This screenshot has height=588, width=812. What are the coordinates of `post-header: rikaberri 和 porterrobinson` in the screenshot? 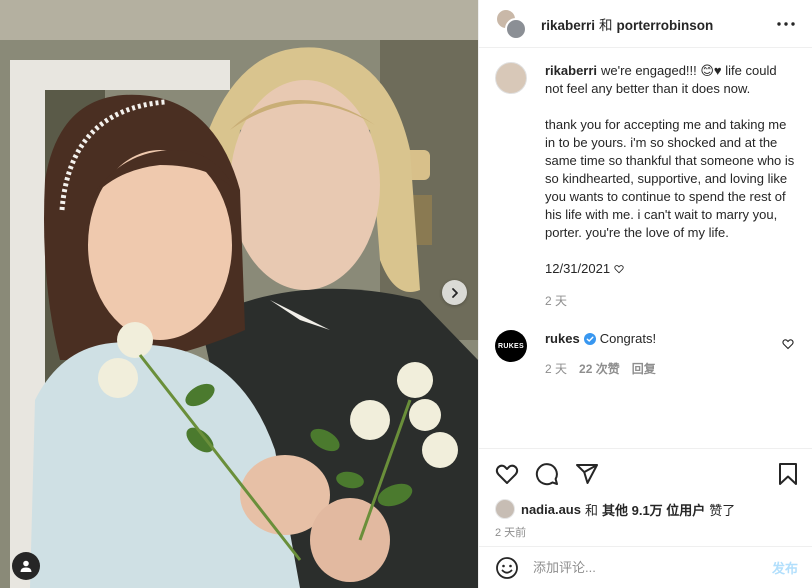 It's located at (645, 24).